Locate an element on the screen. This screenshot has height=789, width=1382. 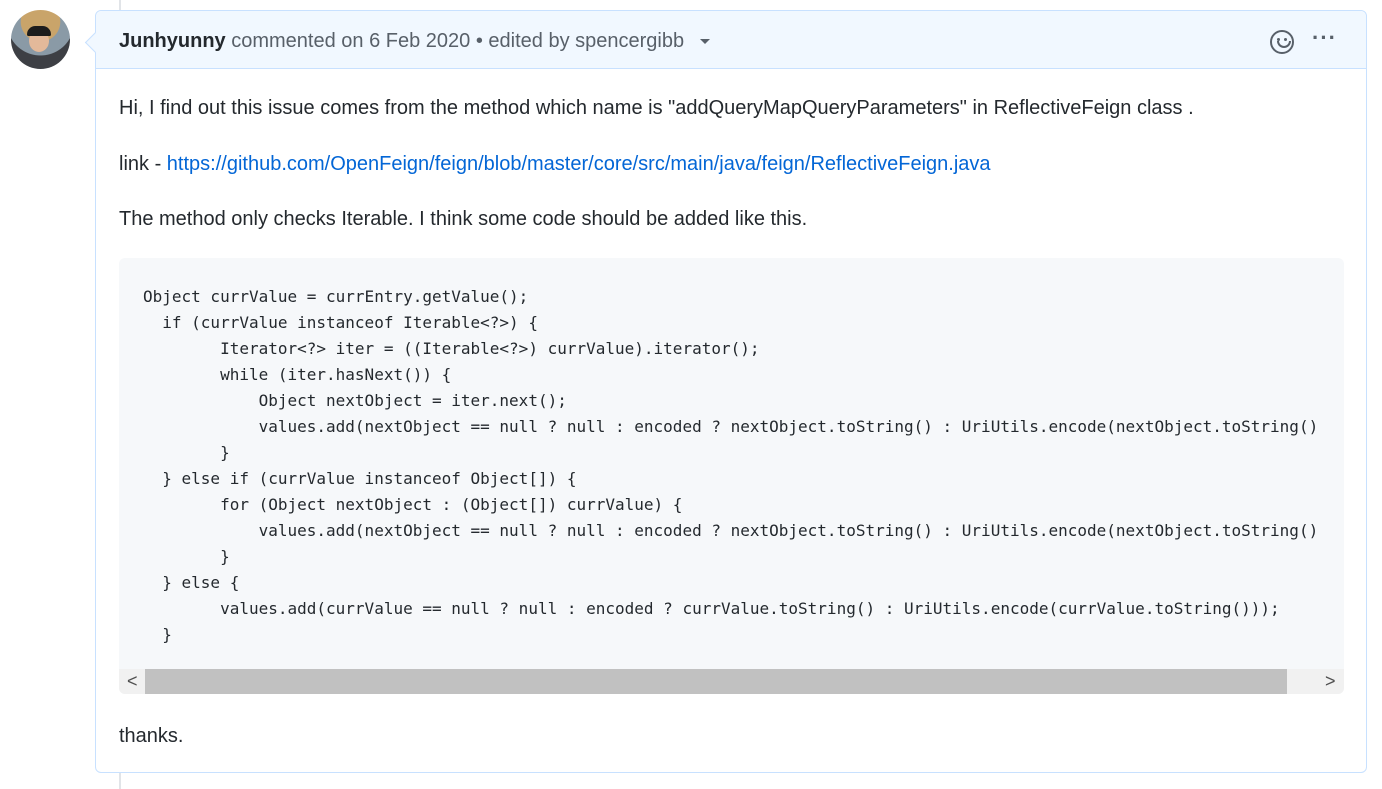
author-link: Junhyunny is located at coordinates (172, 41).